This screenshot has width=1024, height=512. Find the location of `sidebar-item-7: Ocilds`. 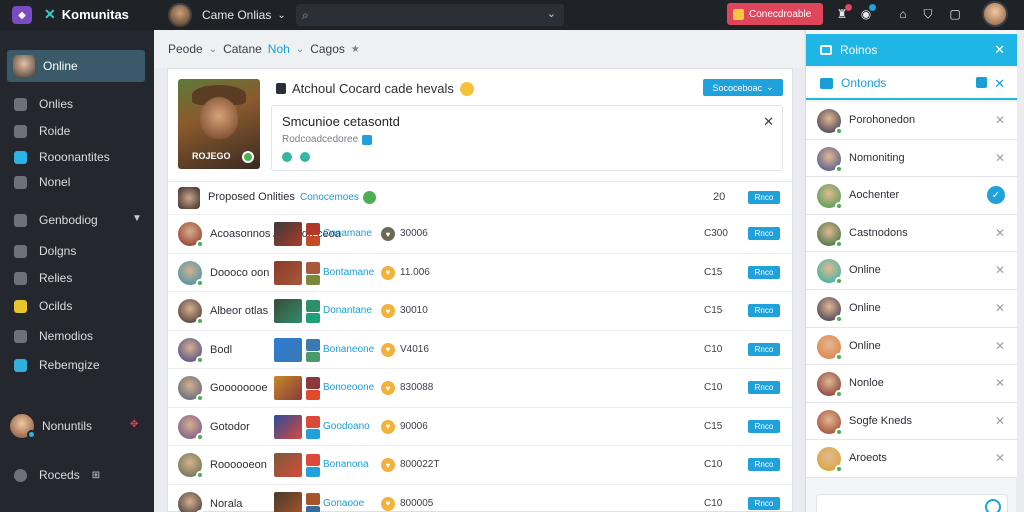

sidebar-item-7: Ocilds is located at coordinates (43, 306).